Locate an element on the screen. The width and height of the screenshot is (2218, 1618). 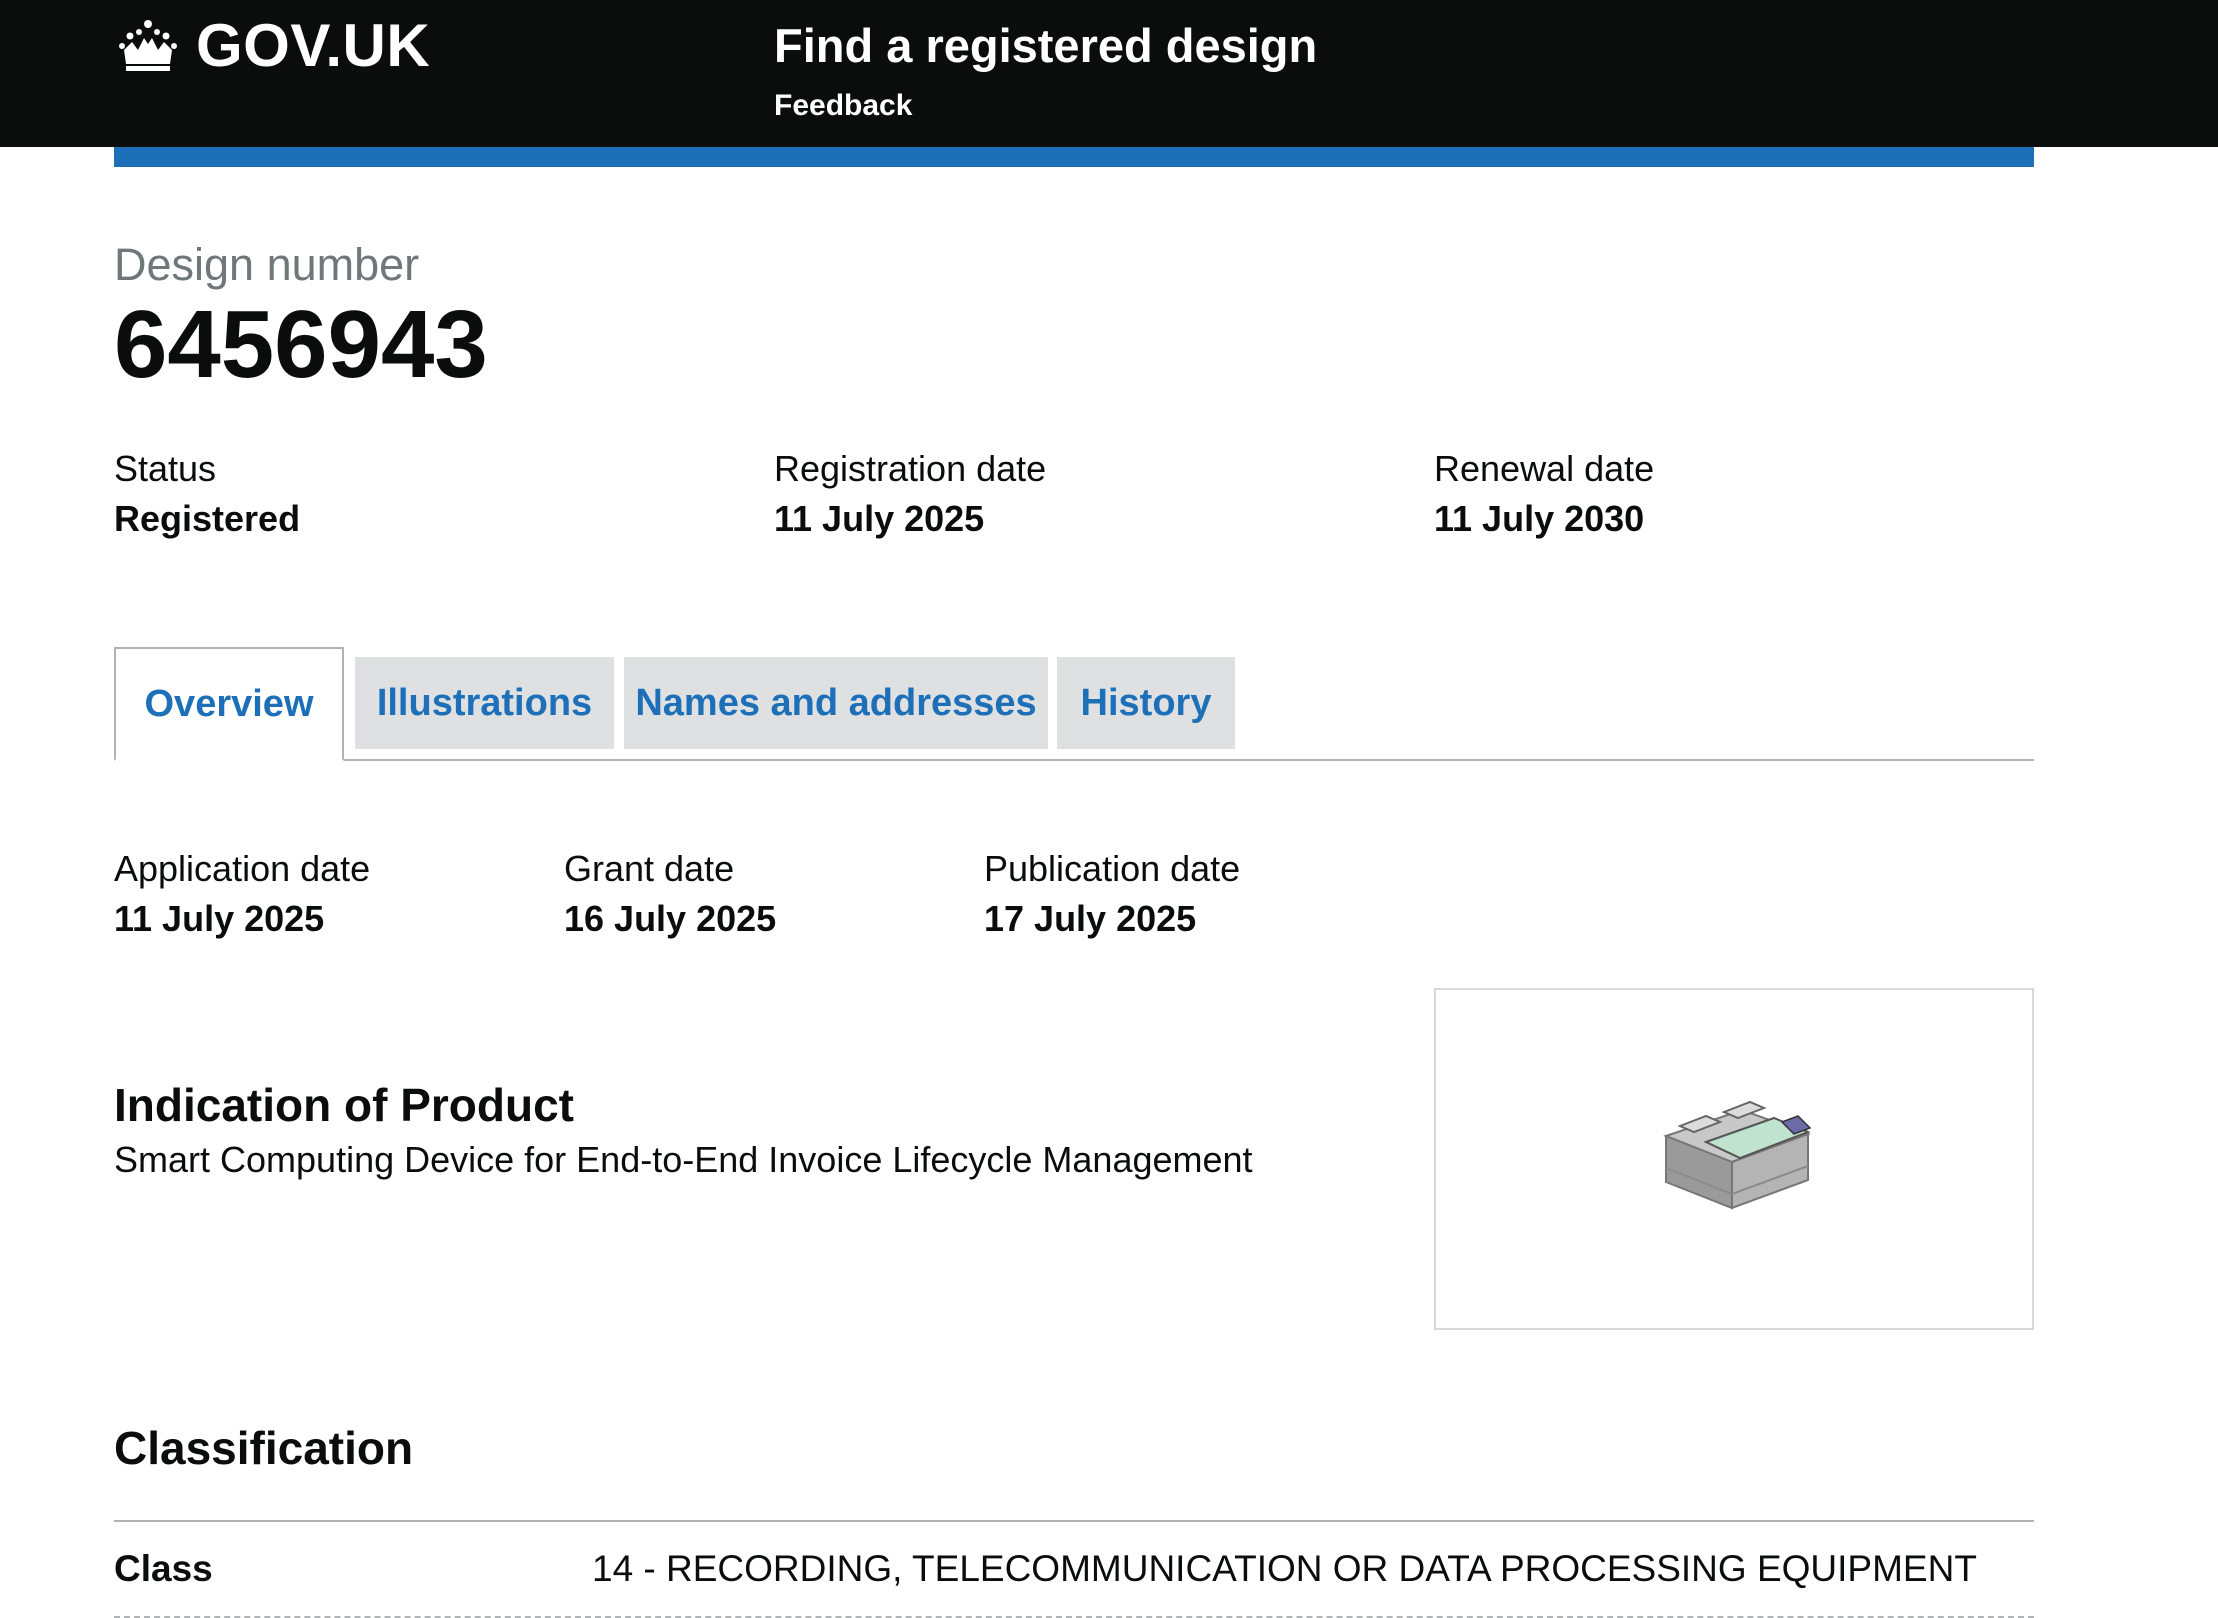
design-thumbnail is located at coordinates (1734, 1159).